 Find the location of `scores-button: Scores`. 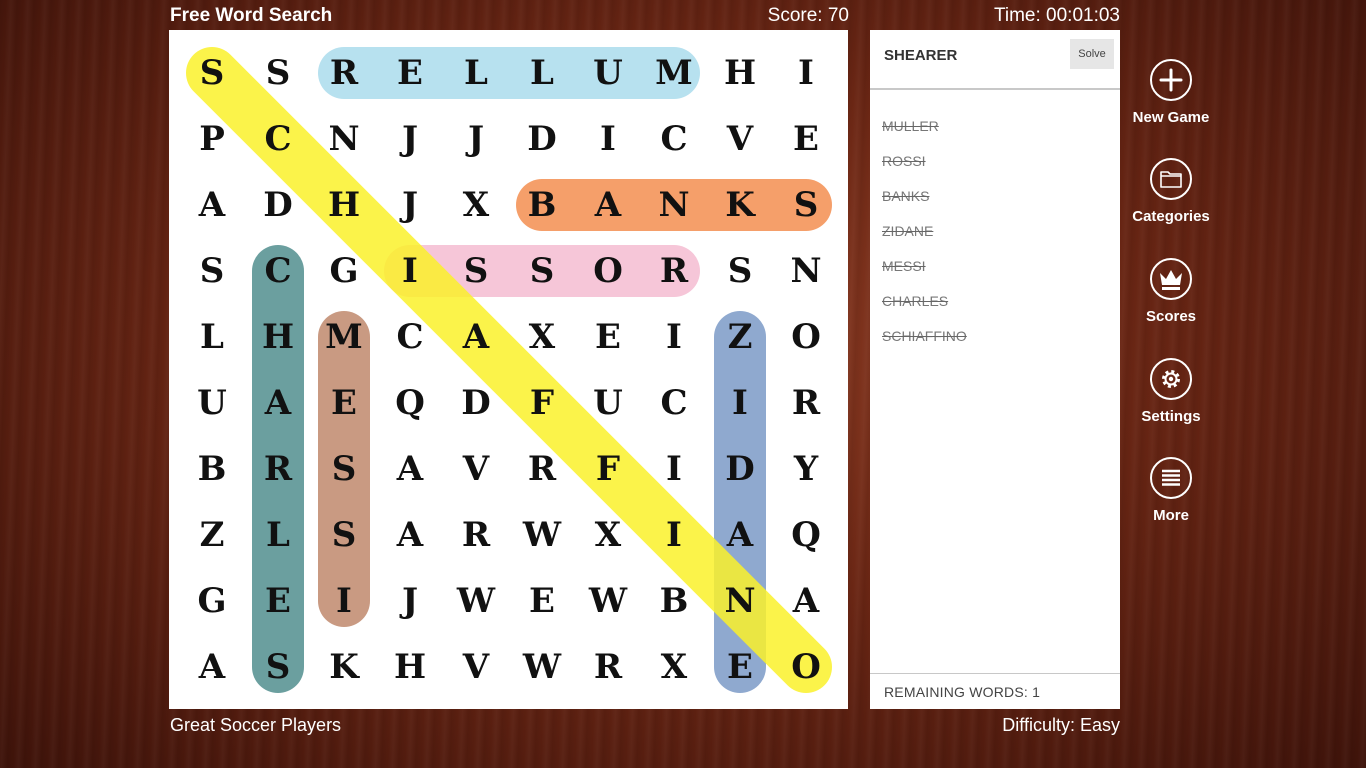

scores-button: Scores is located at coordinates (1171, 291).